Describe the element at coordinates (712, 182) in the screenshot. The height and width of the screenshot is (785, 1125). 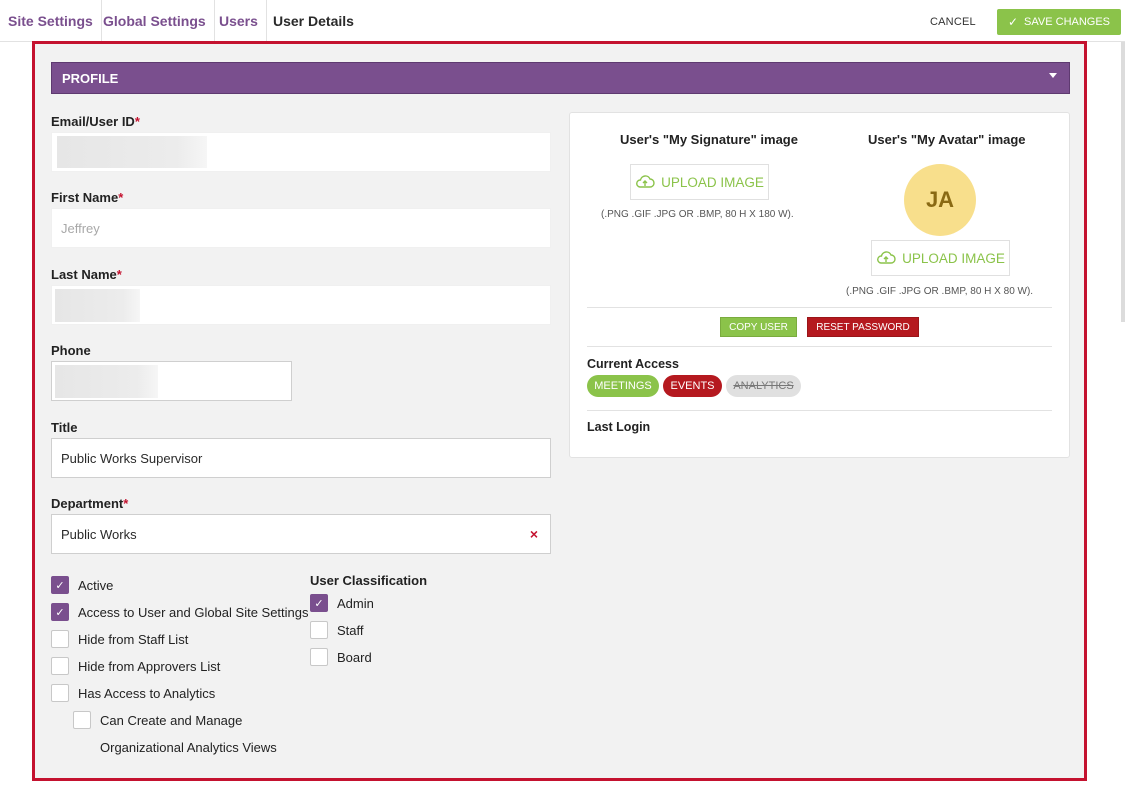
I see `upload-signature-label: UPLOAD IMAGE` at that location.